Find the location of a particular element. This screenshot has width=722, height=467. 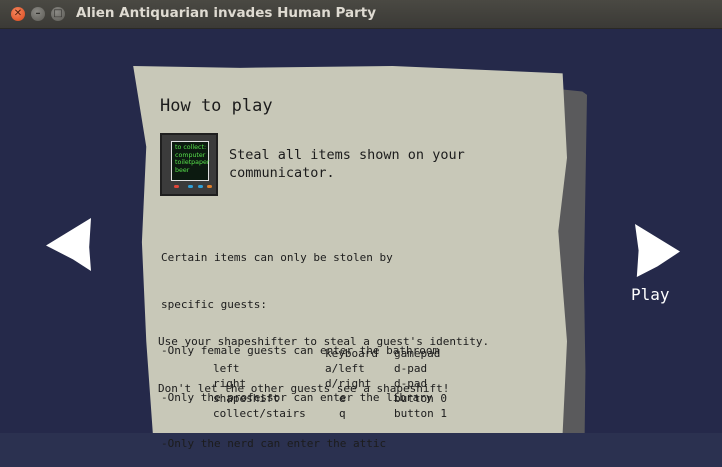

page-heading: How to play is located at coordinates (216, 106).